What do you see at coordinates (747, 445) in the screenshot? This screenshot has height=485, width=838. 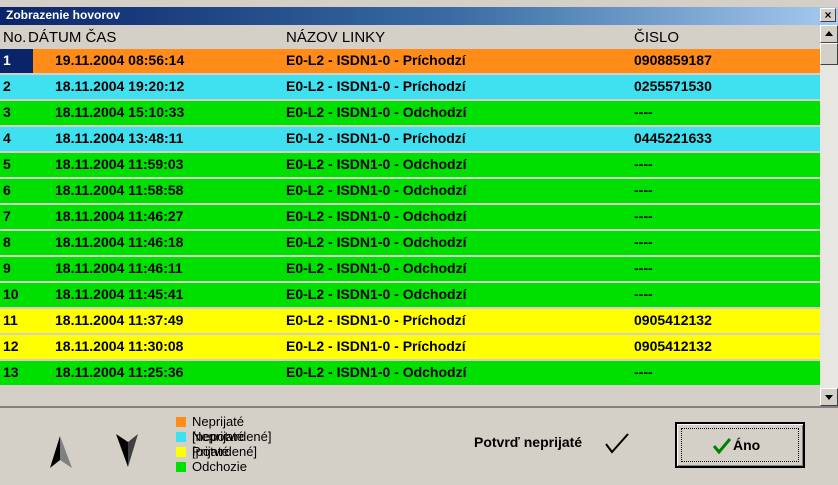 I see `yes-button-label: Áno` at bounding box center [747, 445].